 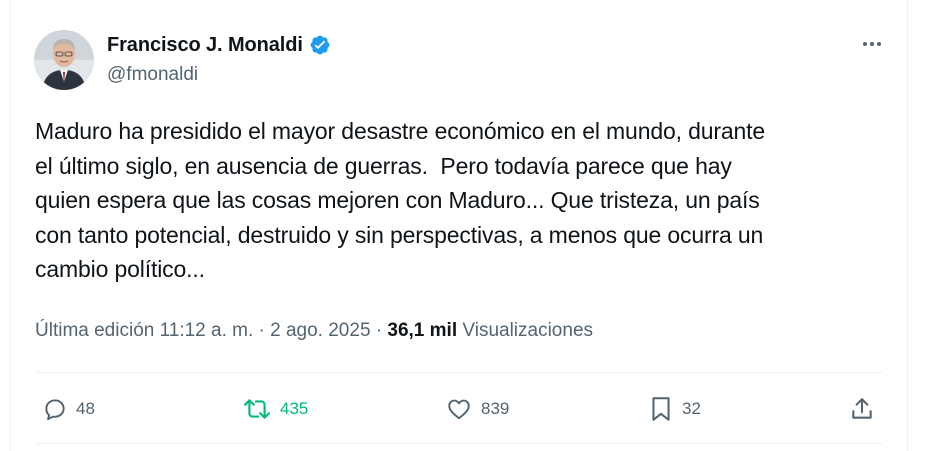 I want to click on views-count: 36,1 mil, so click(x=422, y=330).